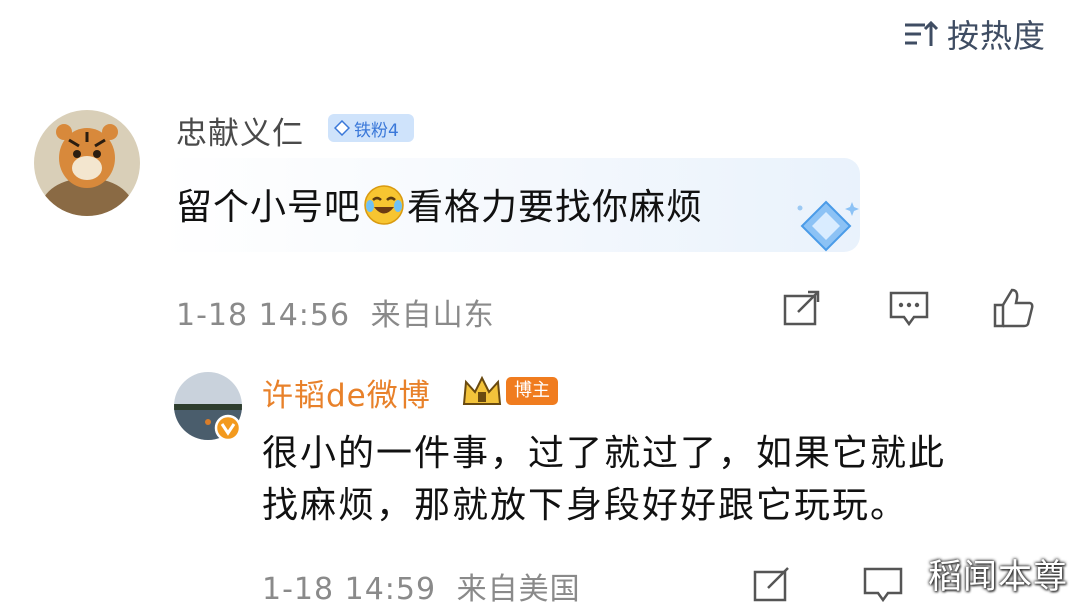  What do you see at coordinates (342, 128) in the screenshot?
I see `diamond-icon` at bounding box center [342, 128].